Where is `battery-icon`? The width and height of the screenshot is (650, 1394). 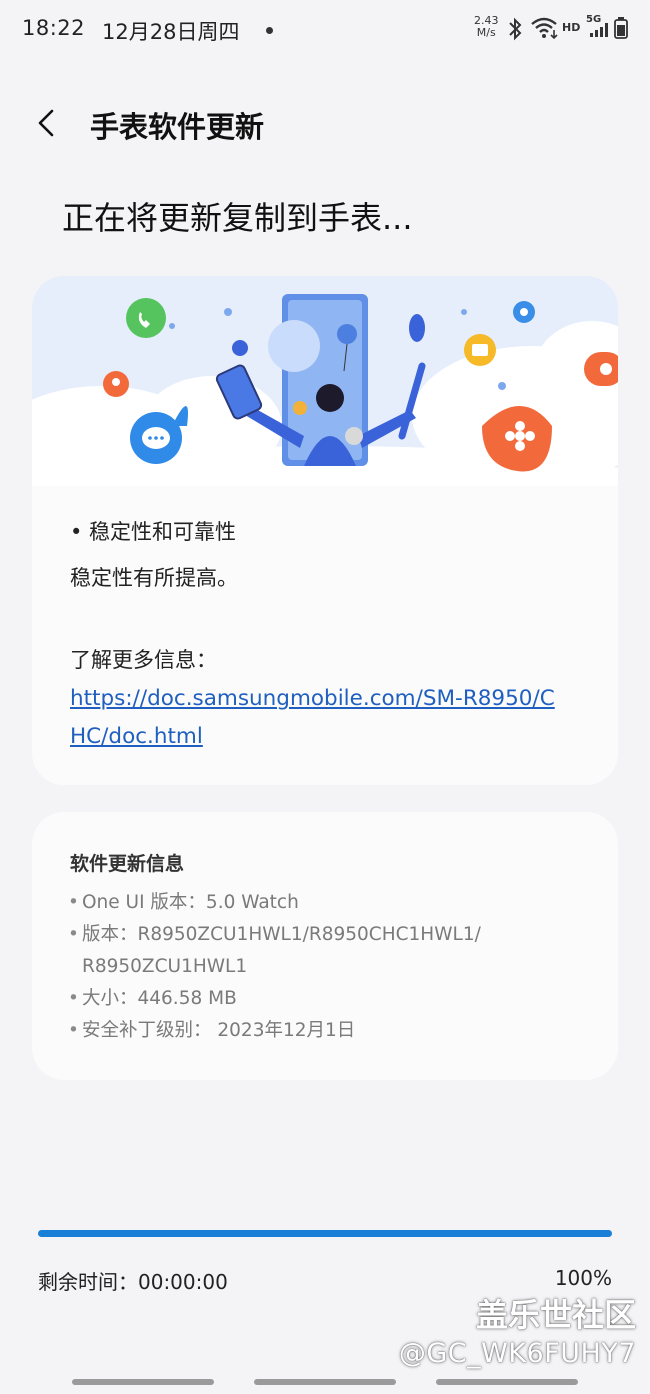 battery-icon is located at coordinates (621, 28).